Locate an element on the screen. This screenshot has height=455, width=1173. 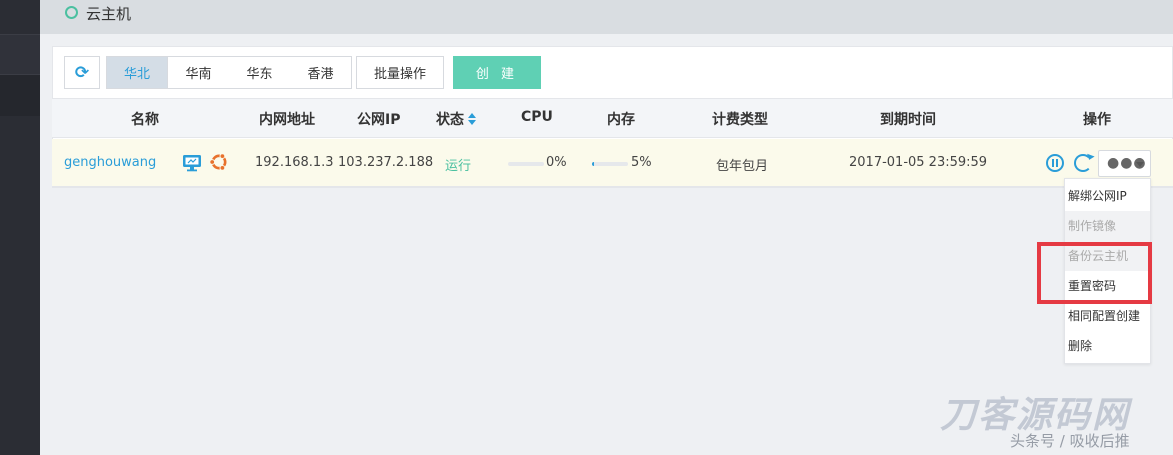
circle-icon is located at coordinates (71, 12).